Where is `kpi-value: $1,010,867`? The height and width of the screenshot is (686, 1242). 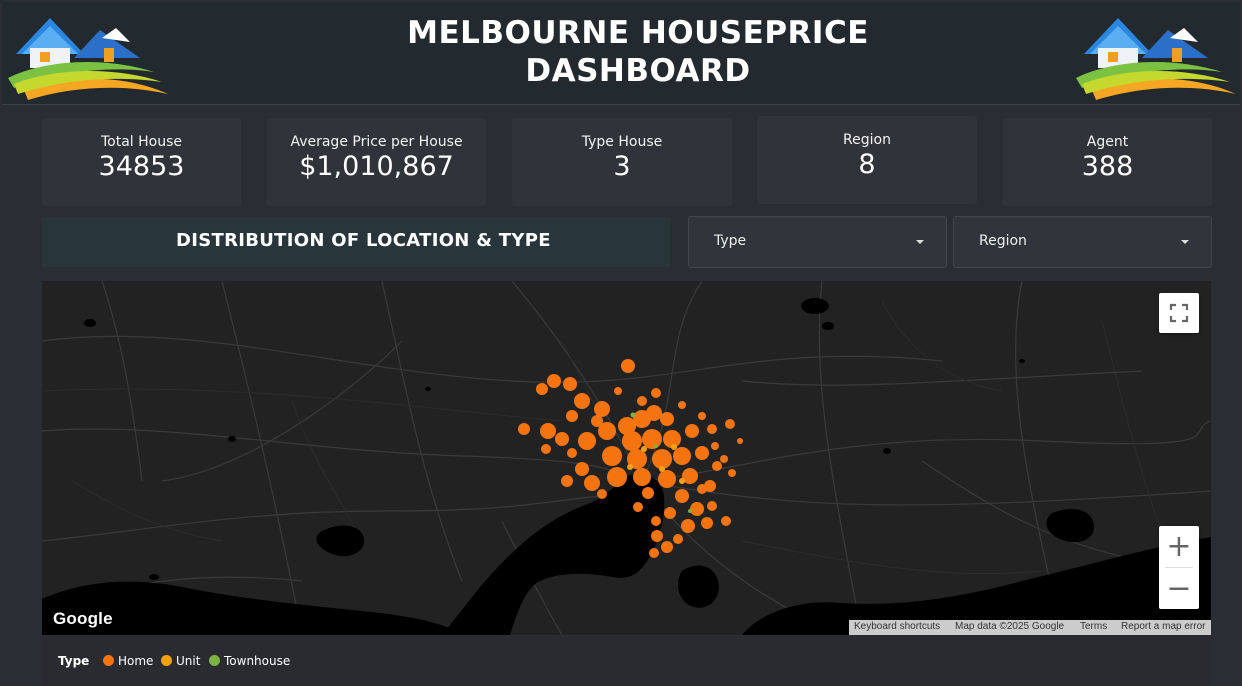
kpi-value: $1,010,867 is located at coordinates (376, 166).